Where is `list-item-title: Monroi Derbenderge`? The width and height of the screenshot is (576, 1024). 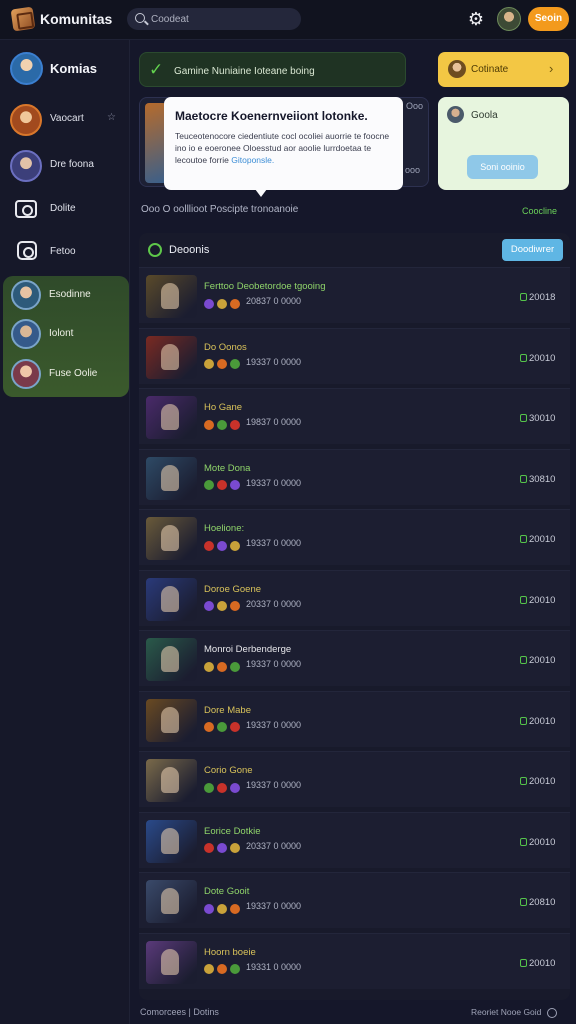
list-item-title: Monroi Derbenderge is located at coordinates (247, 649).